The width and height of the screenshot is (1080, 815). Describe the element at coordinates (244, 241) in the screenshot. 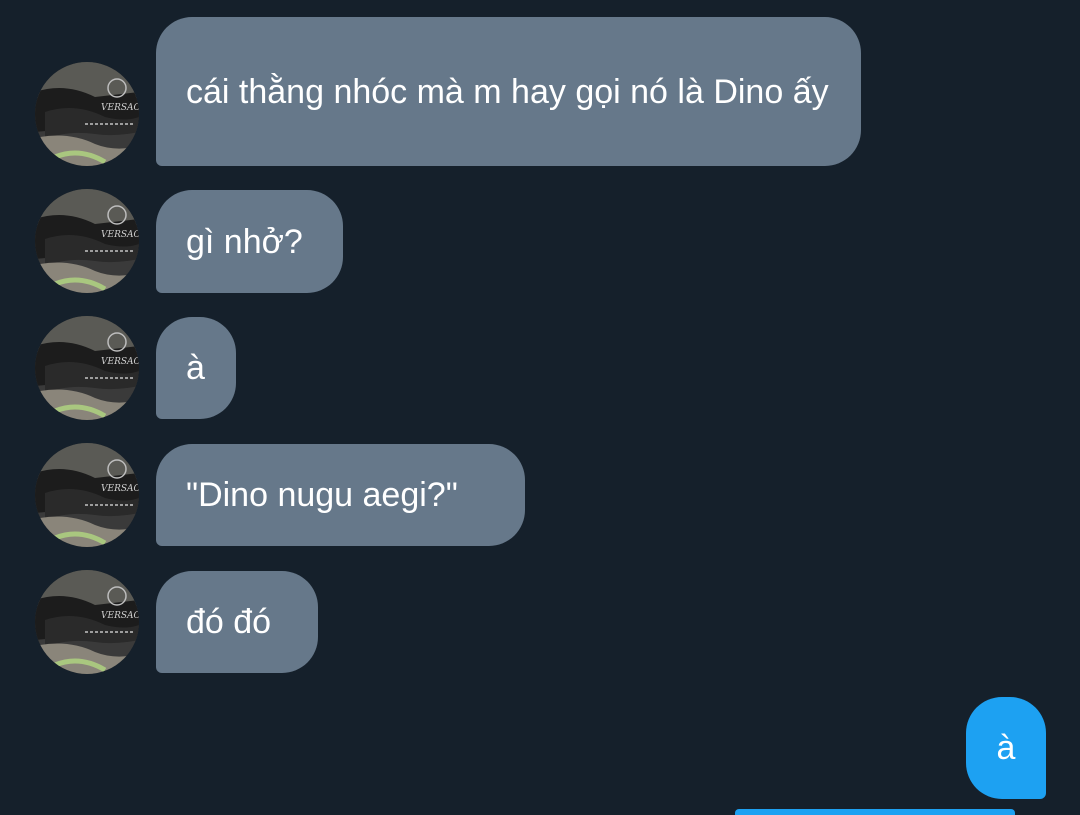

I see `message-text: gì nhở?` at that location.